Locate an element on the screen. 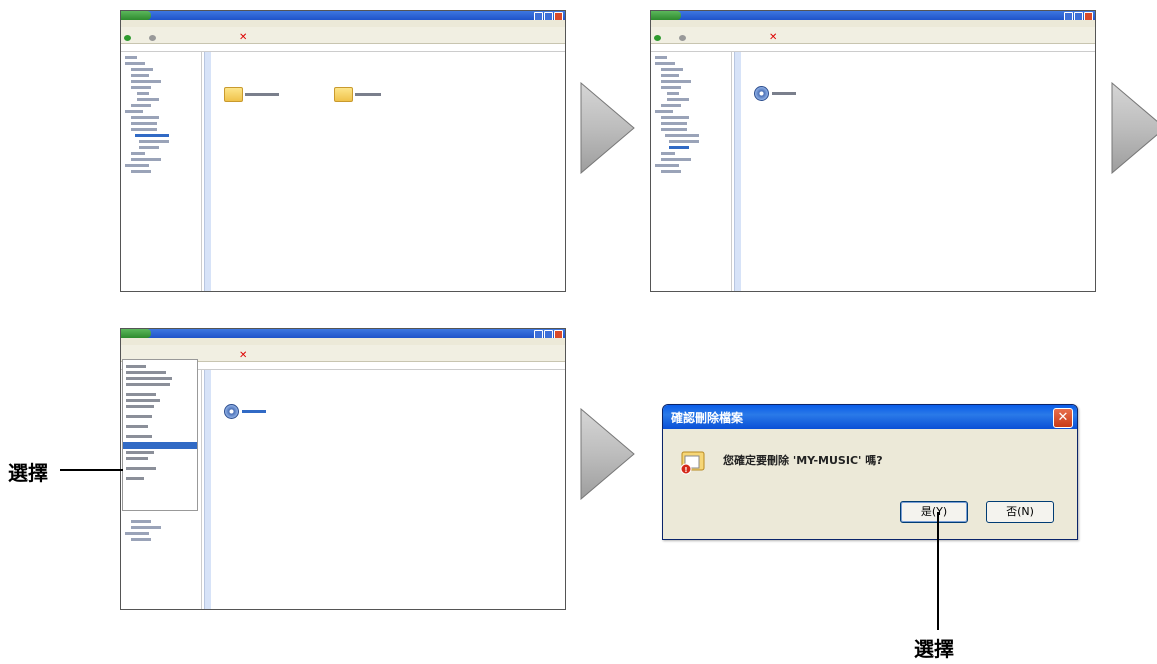  context-menu is located at coordinates (160, 435).